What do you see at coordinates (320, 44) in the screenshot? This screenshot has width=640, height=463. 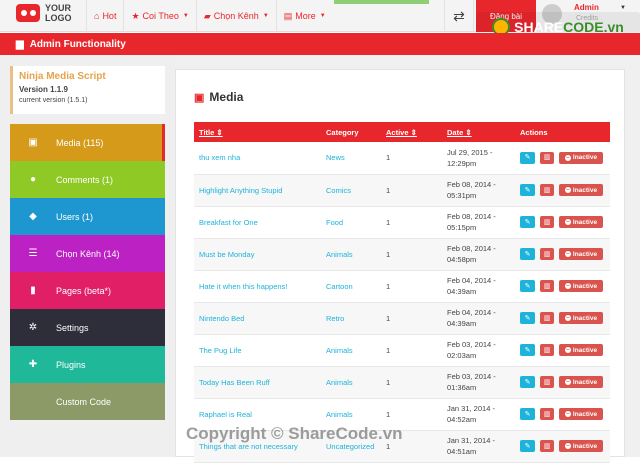 I see `admin-bar: ▆ Admin Functionality` at bounding box center [320, 44].